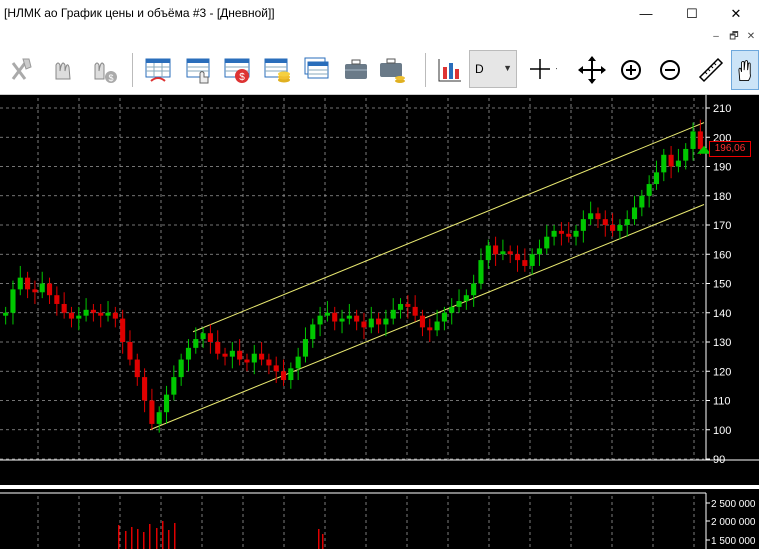 Image resolution: width=759 pixels, height=549 pixels. I want to click on stop-orders-icon: $, so click(237, 70).